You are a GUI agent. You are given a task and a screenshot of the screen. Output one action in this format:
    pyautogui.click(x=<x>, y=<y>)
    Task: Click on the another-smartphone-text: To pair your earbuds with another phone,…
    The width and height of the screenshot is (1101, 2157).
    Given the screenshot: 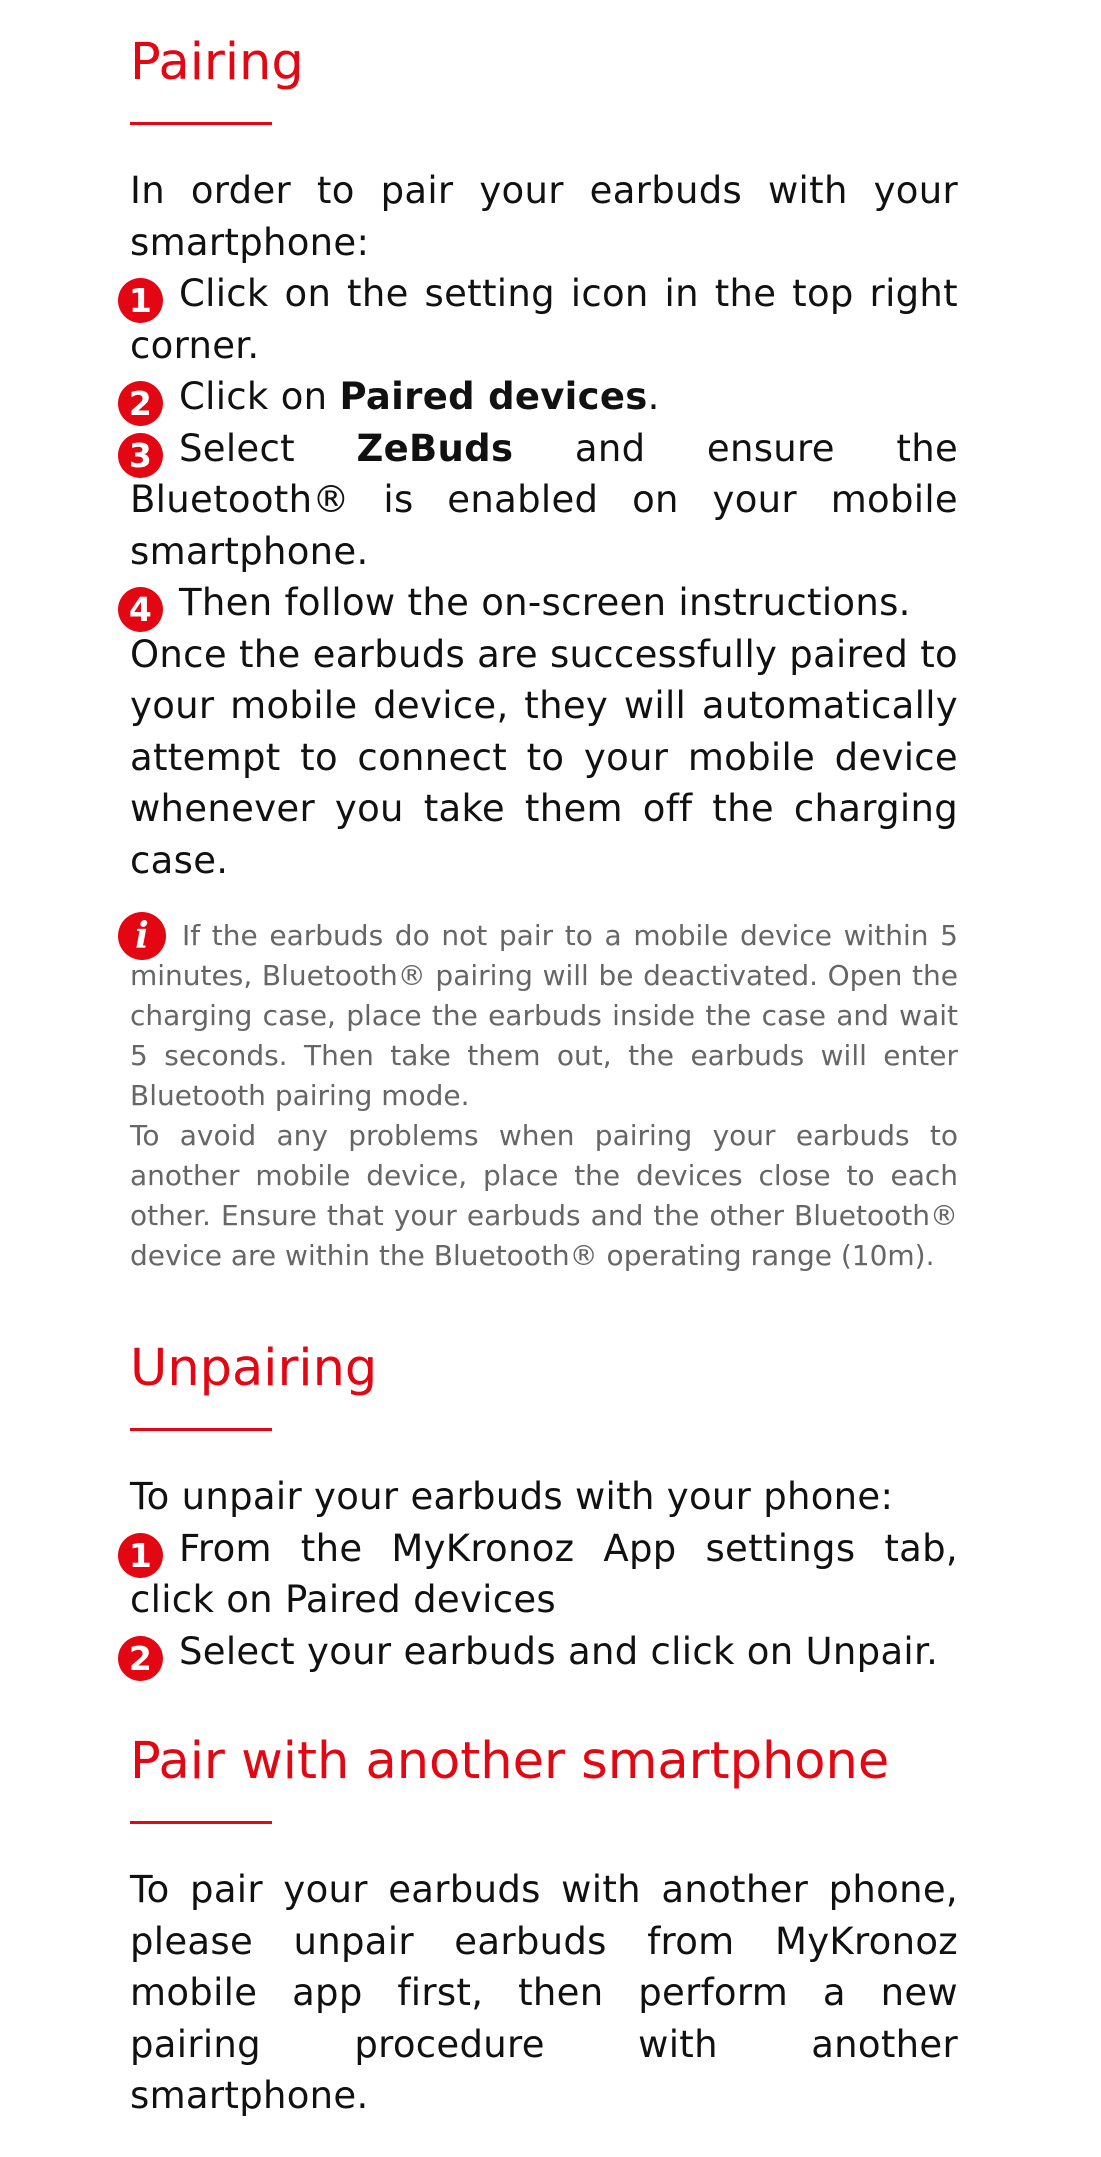 What is the action you would take?
    pyautogui.click(x=544, y=1992)
    